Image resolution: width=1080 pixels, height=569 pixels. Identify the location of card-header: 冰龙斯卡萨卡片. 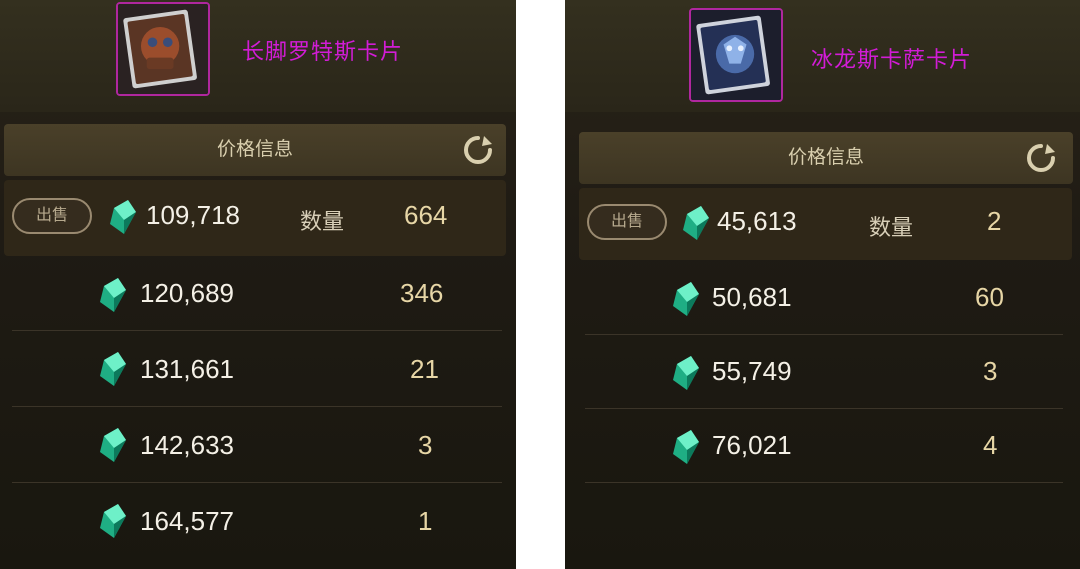
(822, 56).